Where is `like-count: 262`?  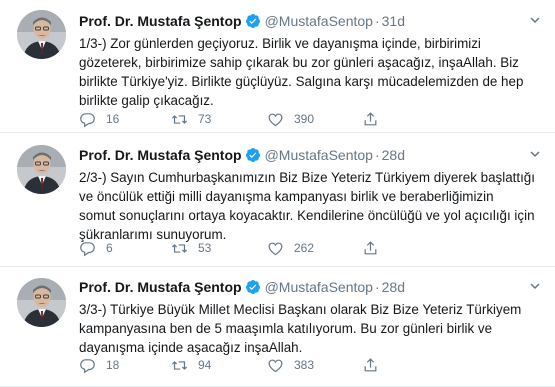 like-count: 262 is located at coordinates (304, 248).